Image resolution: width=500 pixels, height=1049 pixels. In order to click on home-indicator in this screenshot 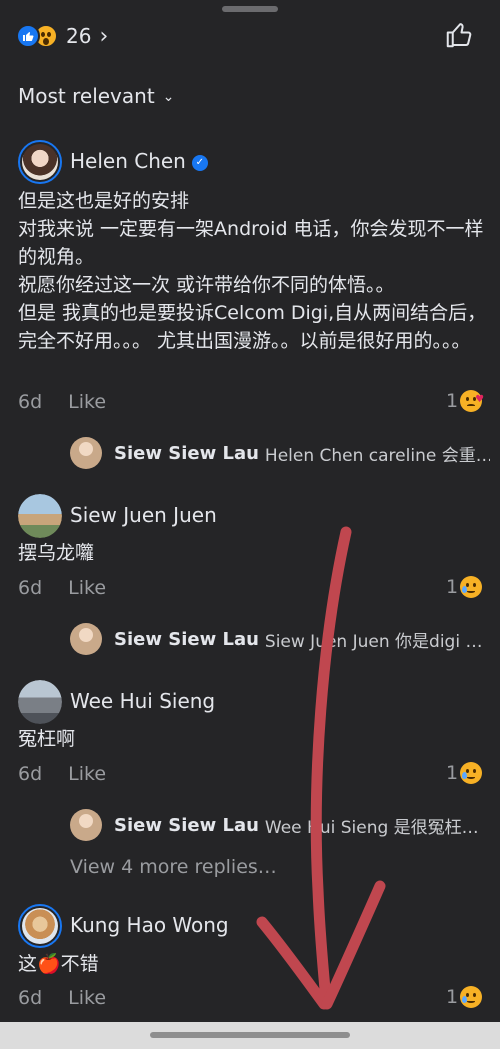, I will do `click(250, 1035)`.